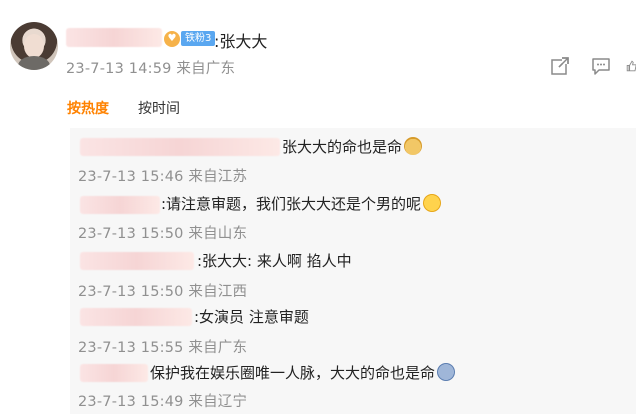  What do you see at coordinates (241, 41) in the screenshot?
I see `comment-text: :张大大` at bounding box center [241, 41].